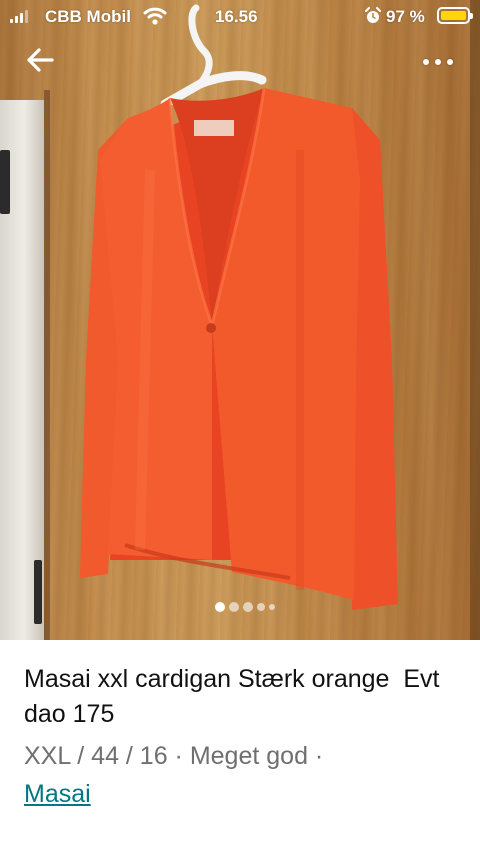 The image size is (480, 852). I want to click on listing-details: XXL / 44 / 16 · Meget god ·, so click(174, 756).